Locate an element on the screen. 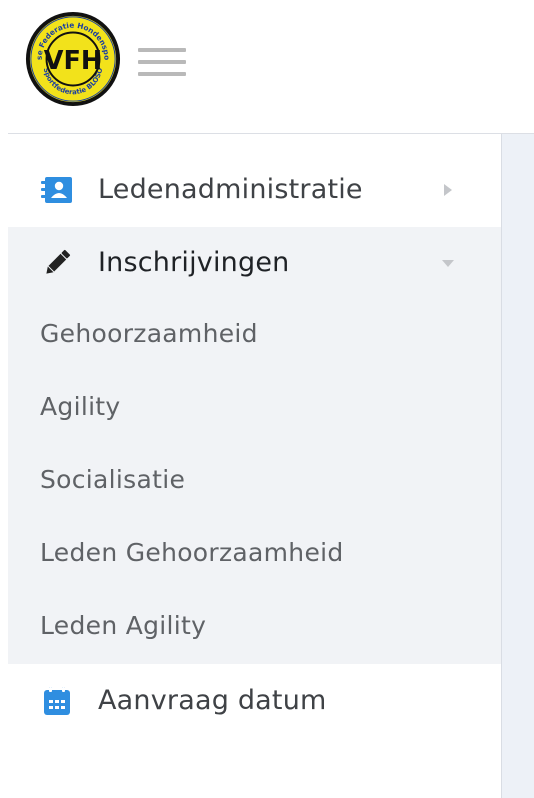  caret-down-icon is located at coordinates (448, 263).